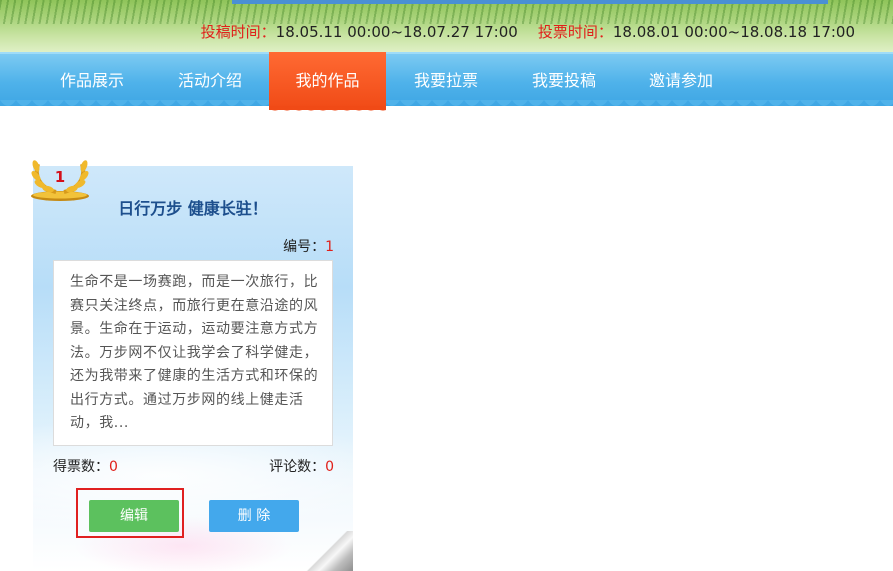 The image size is (893, 571). What do you see at coordinates (238, 32) in the screenshot?
I see `submit-time-label: 投稿时间：` at bounding box center [238, 32].